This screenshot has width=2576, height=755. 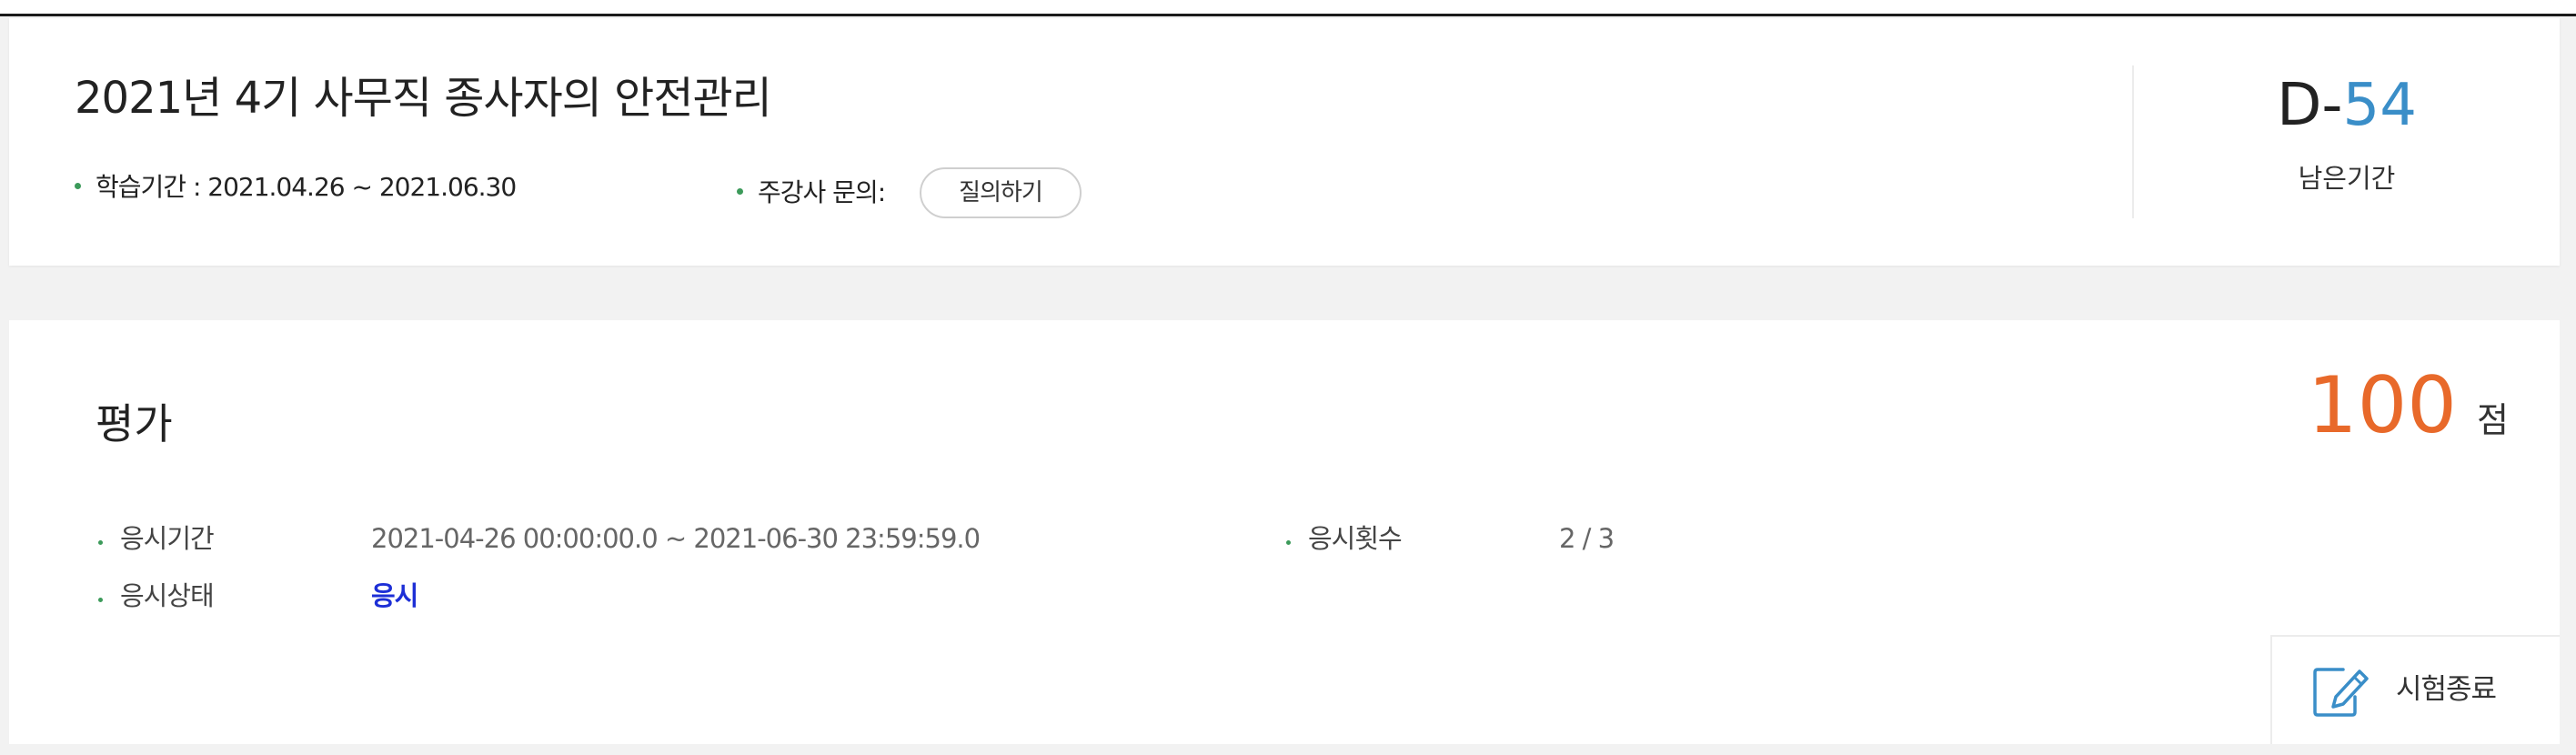 What do you see at coordinates (2446, 689) in the screenshot?
I see `finish-exam-label: 시험종료` at bounding box center [2446, 689].